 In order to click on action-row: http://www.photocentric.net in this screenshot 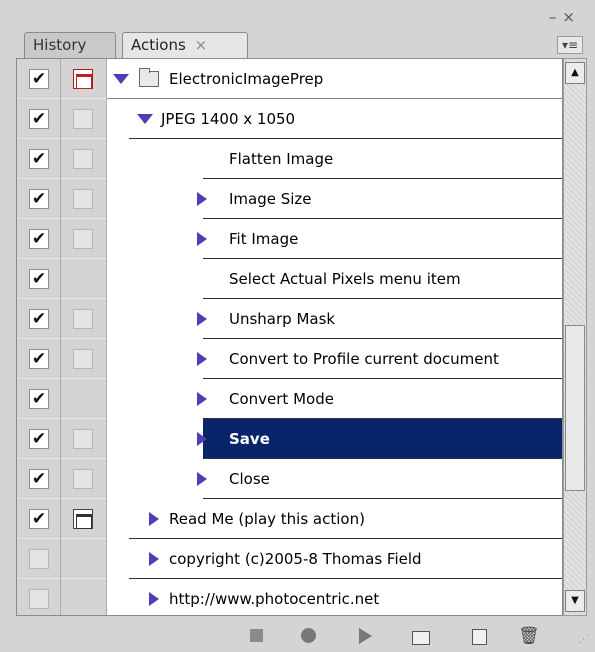, I will do `click(289, 597)`.